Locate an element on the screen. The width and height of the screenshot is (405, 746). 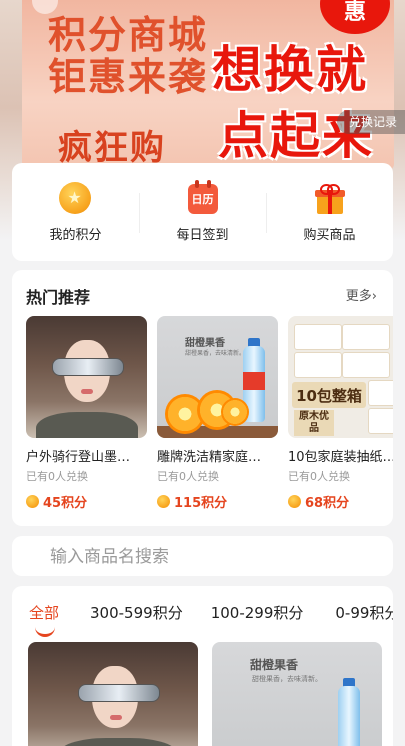
exchange-record-button: 兑换记录 is located at coordinates (370, 122).